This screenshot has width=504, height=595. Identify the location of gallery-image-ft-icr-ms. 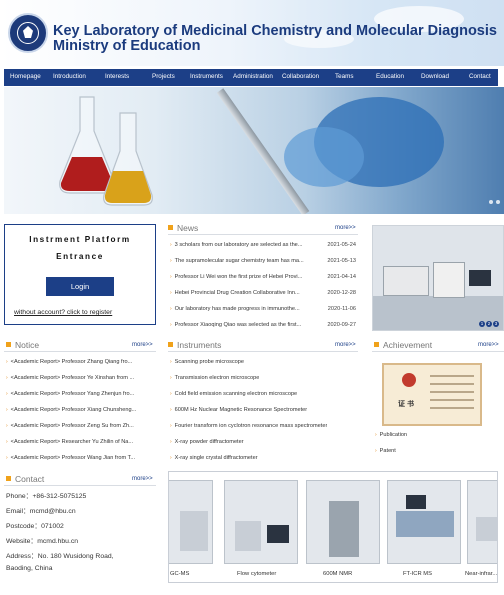
(424, 522).